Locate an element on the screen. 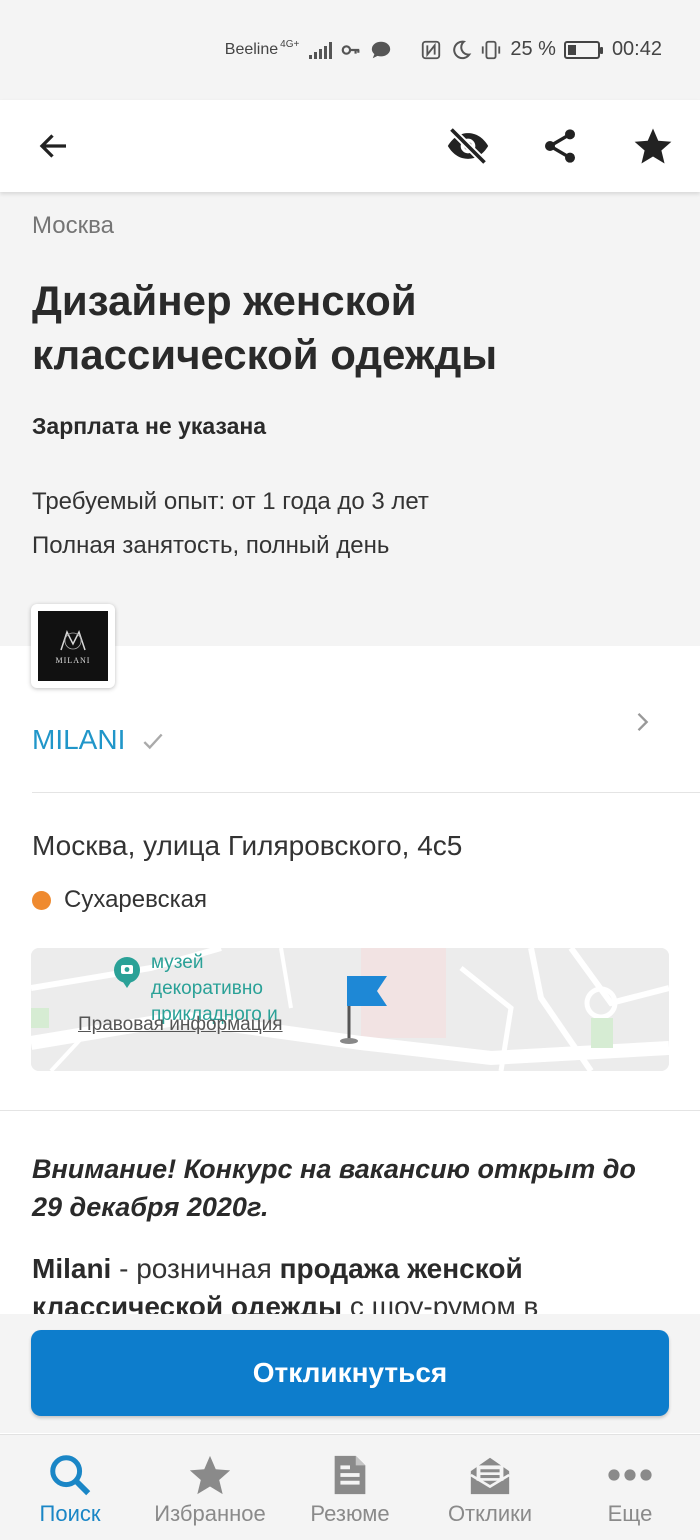  vacancy-city: Москва is located at coordinates (73, 225).